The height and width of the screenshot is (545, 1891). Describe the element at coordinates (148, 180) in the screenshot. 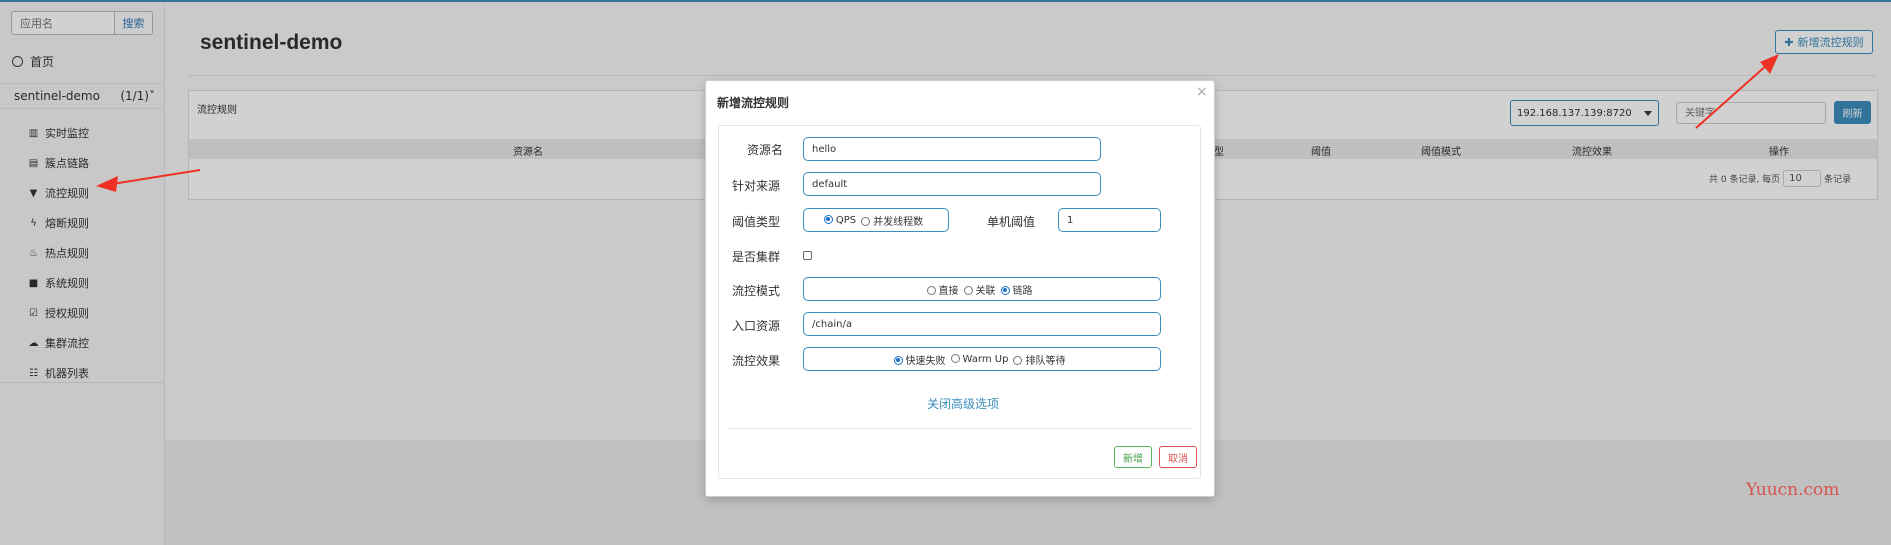

I see `arrow-to-flow-rules` at that location.